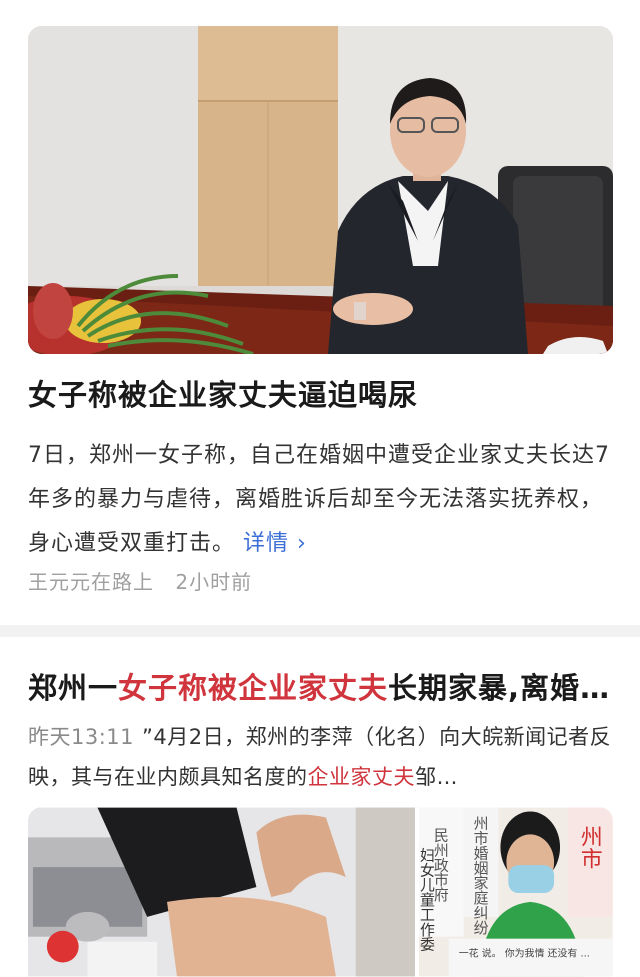 The height and width of the screenshot is (977, 640). I want to click on detail-link: 详情 ›, so click(271, 543).